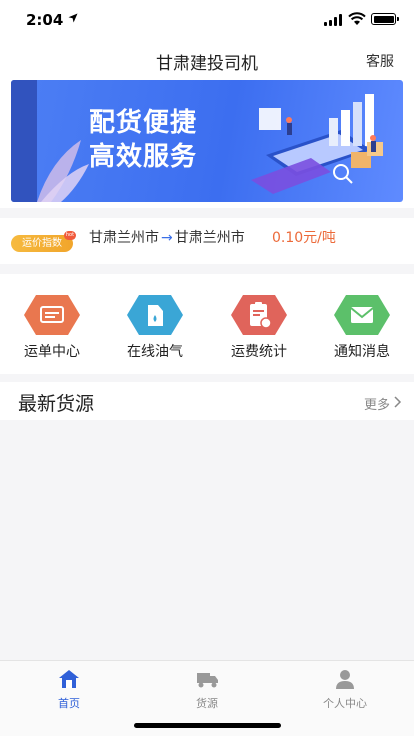 This screenshot has width=414, height=736. I want to click on latest-goods-title: 最新货源, so click(56, 404).